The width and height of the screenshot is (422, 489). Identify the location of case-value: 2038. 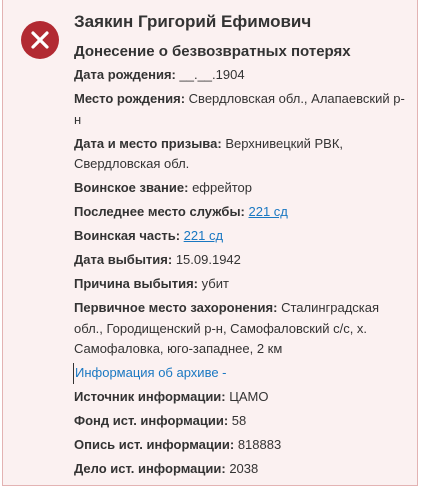
(244, 468).